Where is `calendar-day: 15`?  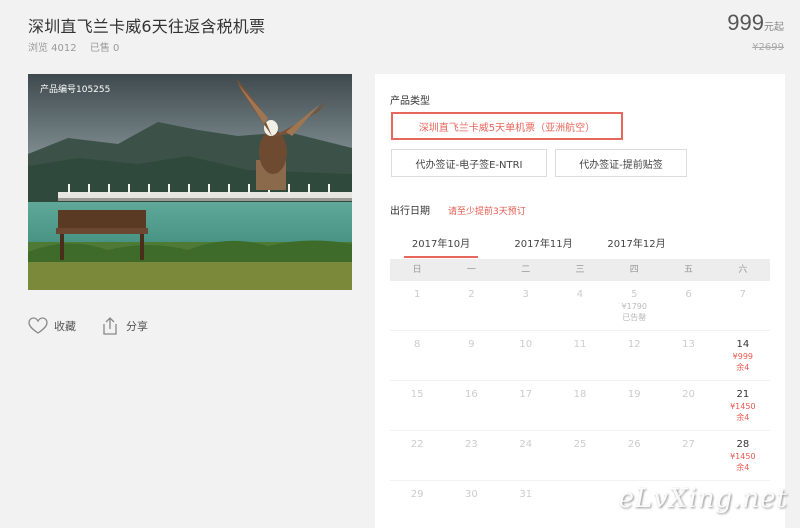 calendar-day: 15 is located at coordinates (417, 405).